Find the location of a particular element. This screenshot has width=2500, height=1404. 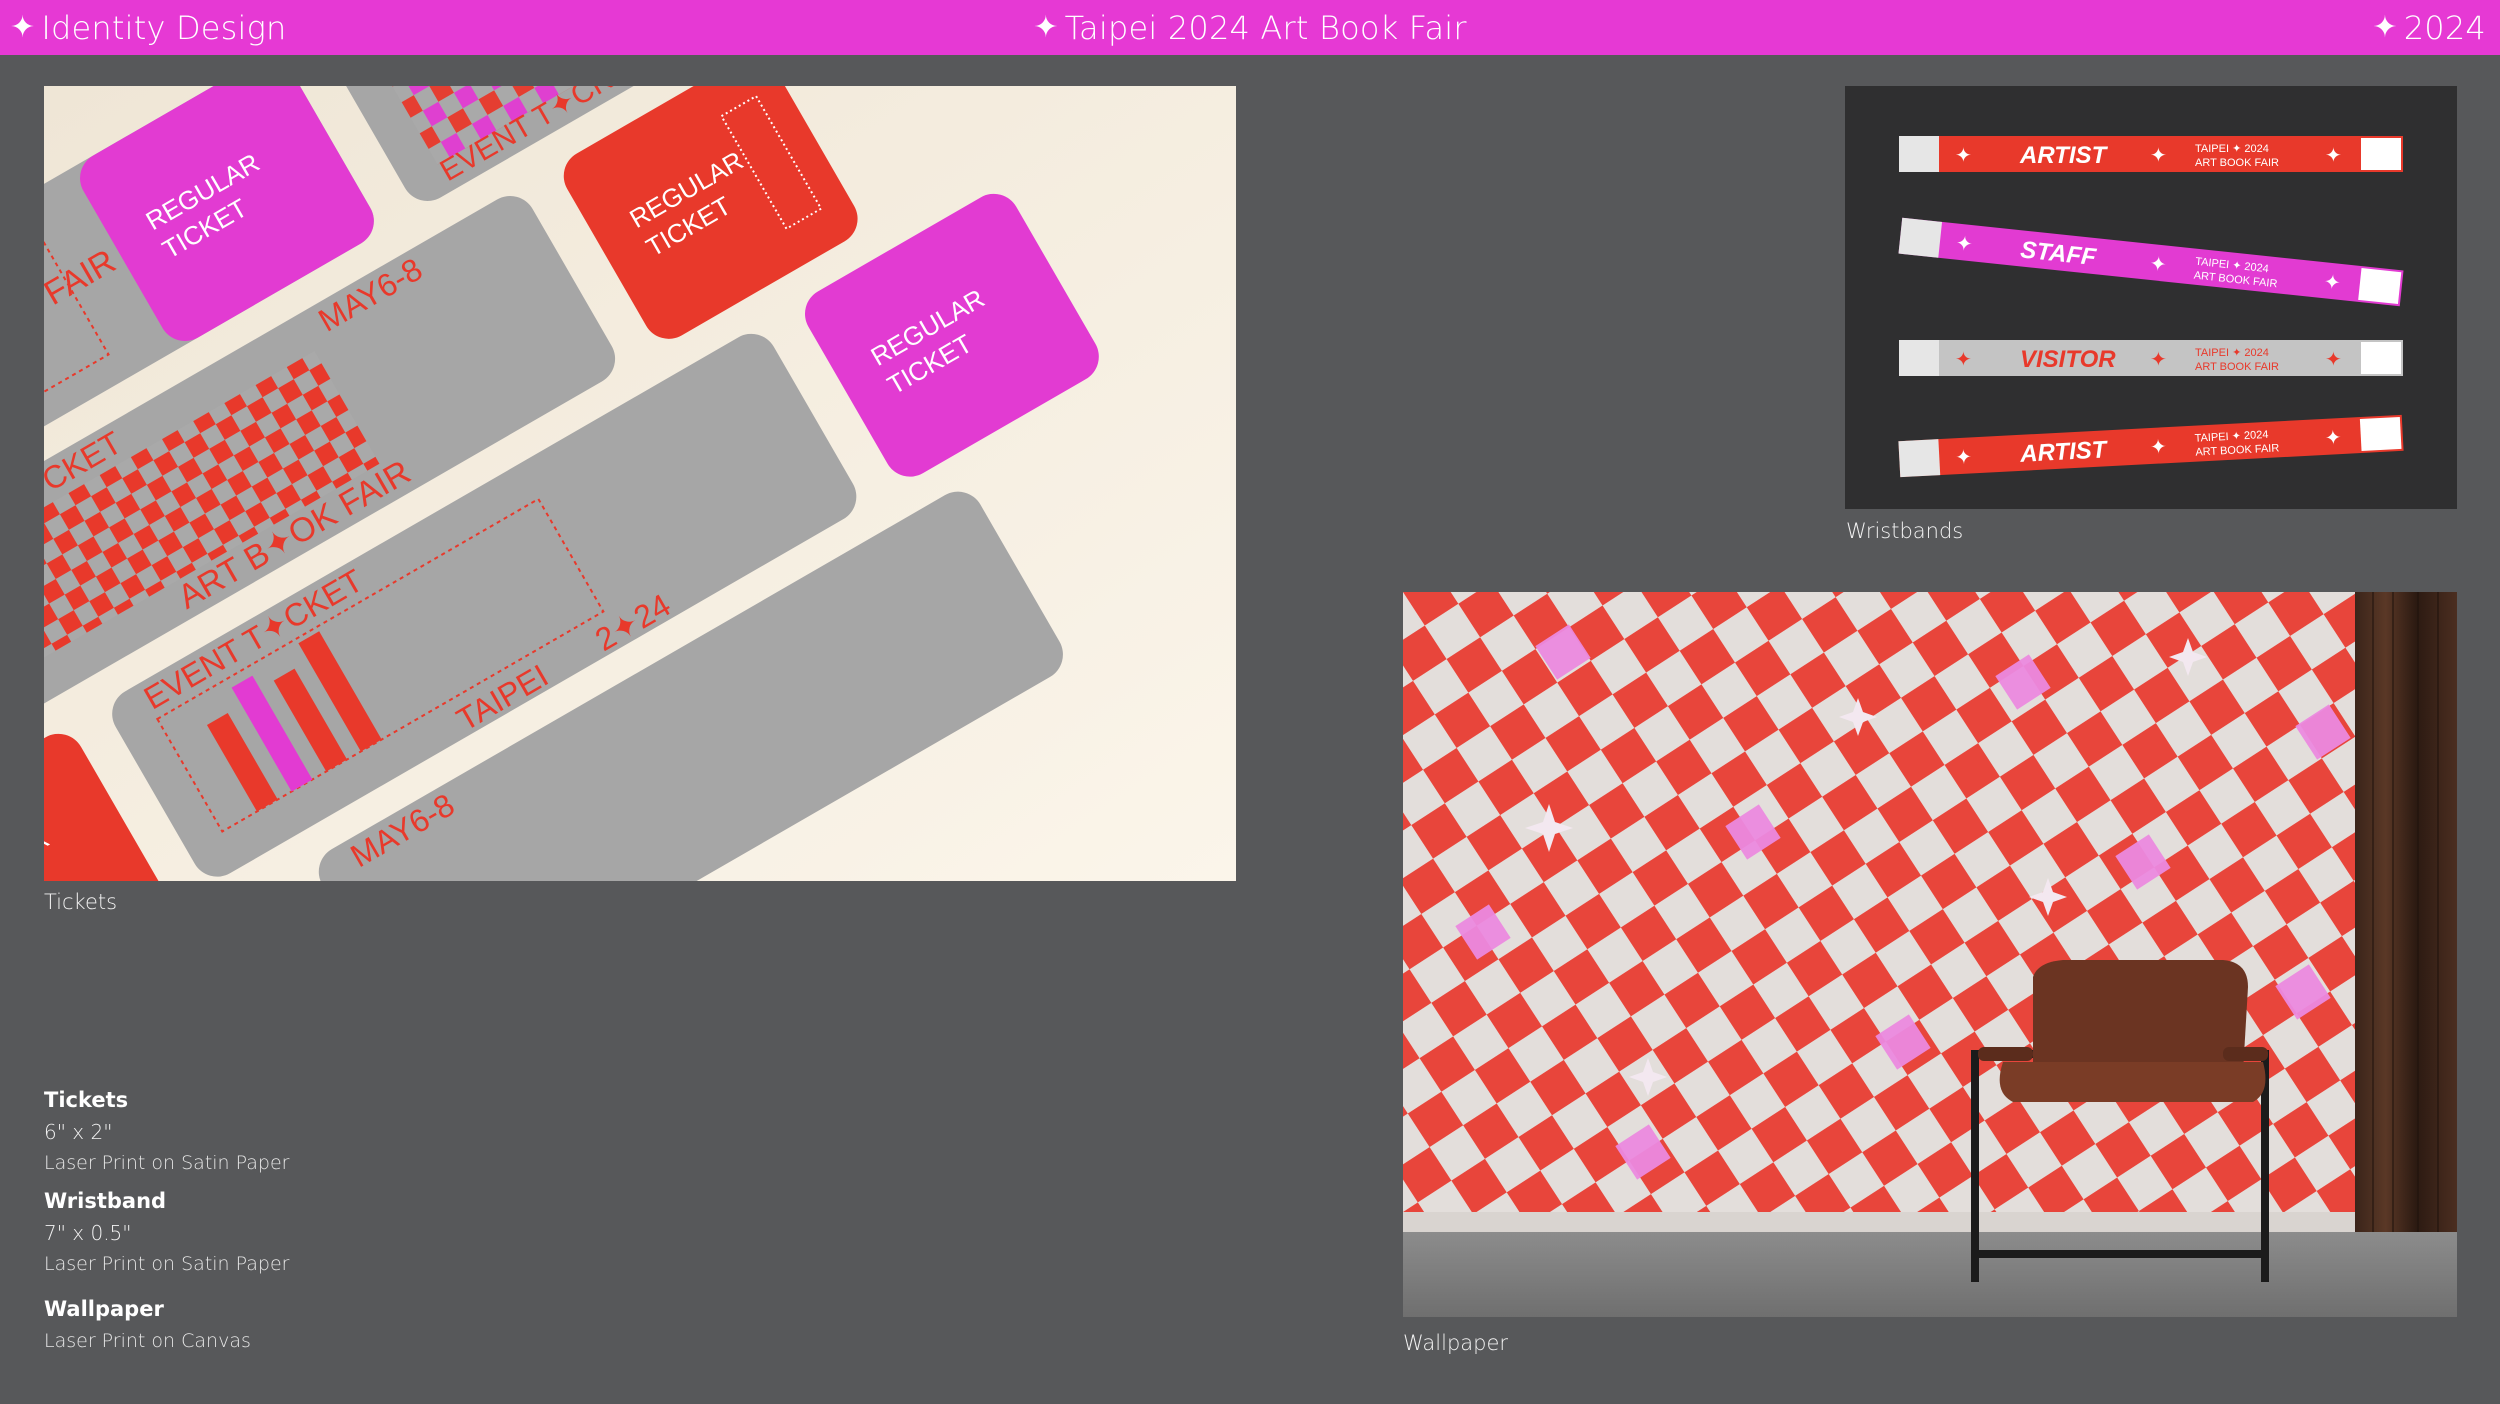

wristband: ARTIST TAIPEI ✦ 2024 ART BOOK FAIR ✦ ✦ ✦ is located at coordinates (2151, 154).